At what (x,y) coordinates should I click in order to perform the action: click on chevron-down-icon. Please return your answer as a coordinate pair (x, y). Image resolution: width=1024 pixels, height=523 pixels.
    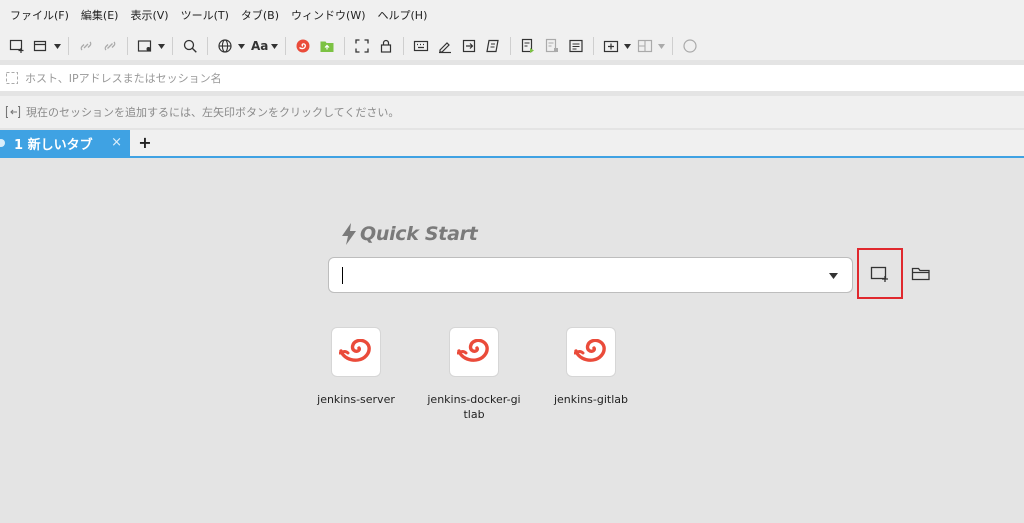
    Looking at the image, I should click on (833, 276).